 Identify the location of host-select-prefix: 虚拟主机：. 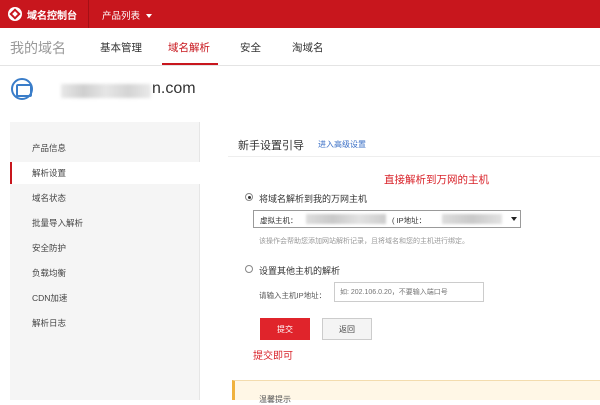
(279, 220).